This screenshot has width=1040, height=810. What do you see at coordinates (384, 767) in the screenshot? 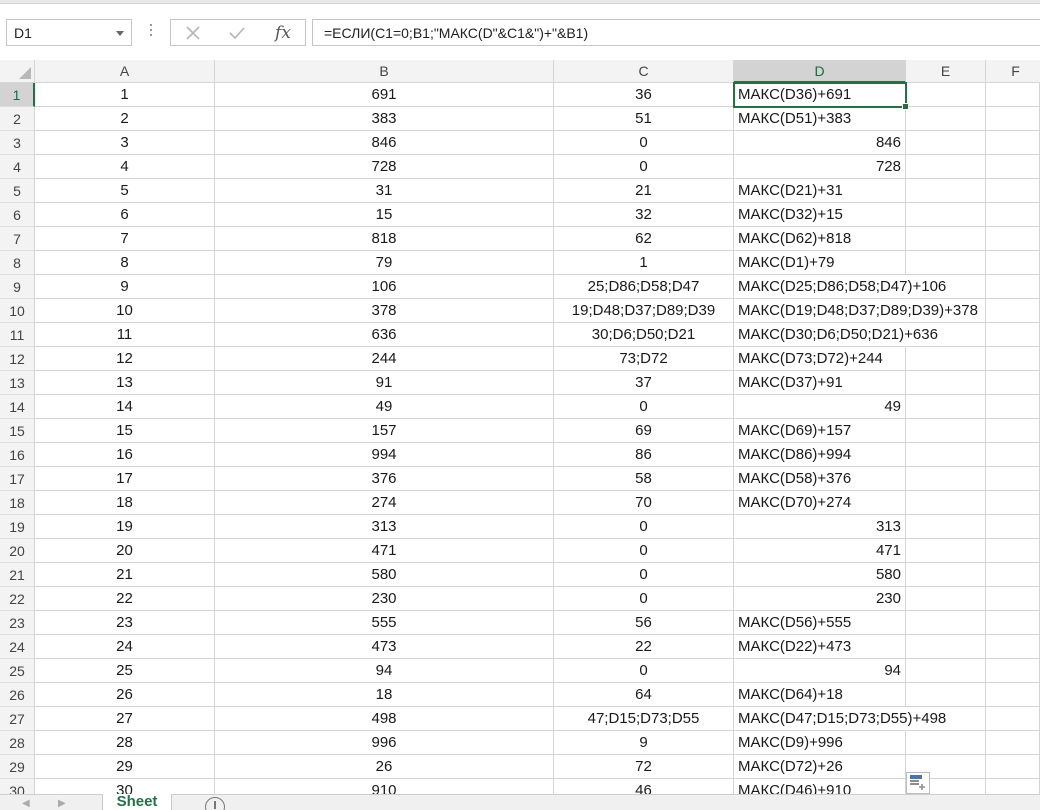
I see `cell-b29: 26` at bounding box center [384, 767].